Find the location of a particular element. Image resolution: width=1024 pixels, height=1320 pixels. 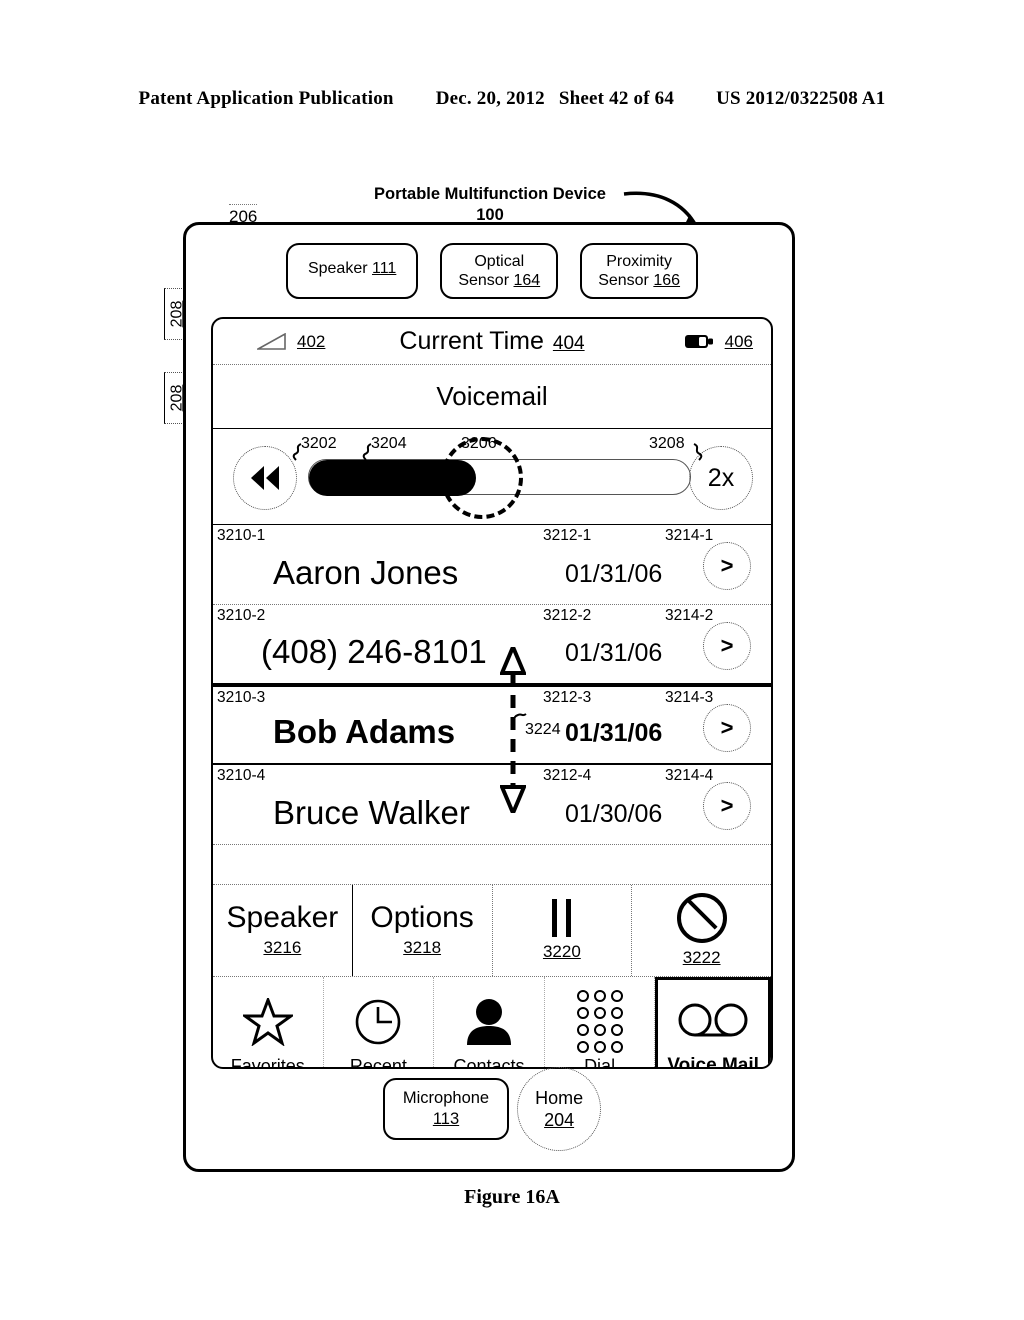

speaker-label: Speaker is located at coordinates (337, 268).